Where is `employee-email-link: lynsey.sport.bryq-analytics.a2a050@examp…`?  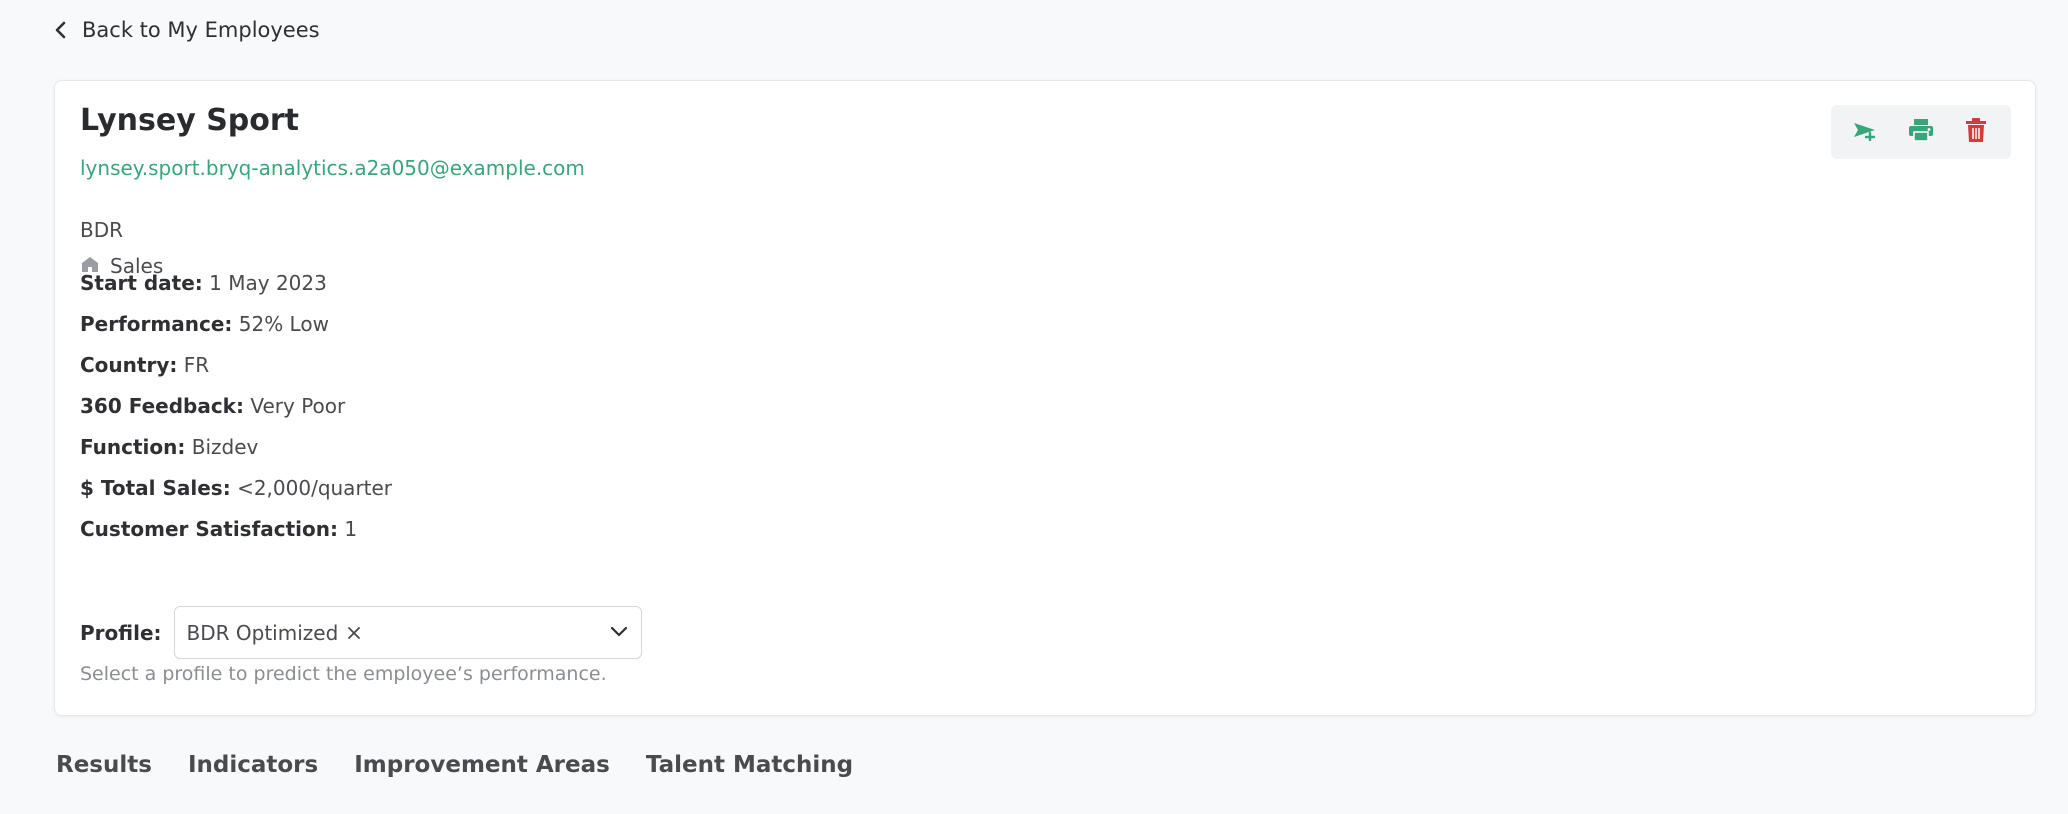 employee-email-link: lynsey.sport.bryq-analytics.a2a050@examp… is located at coordinates (332, 168).